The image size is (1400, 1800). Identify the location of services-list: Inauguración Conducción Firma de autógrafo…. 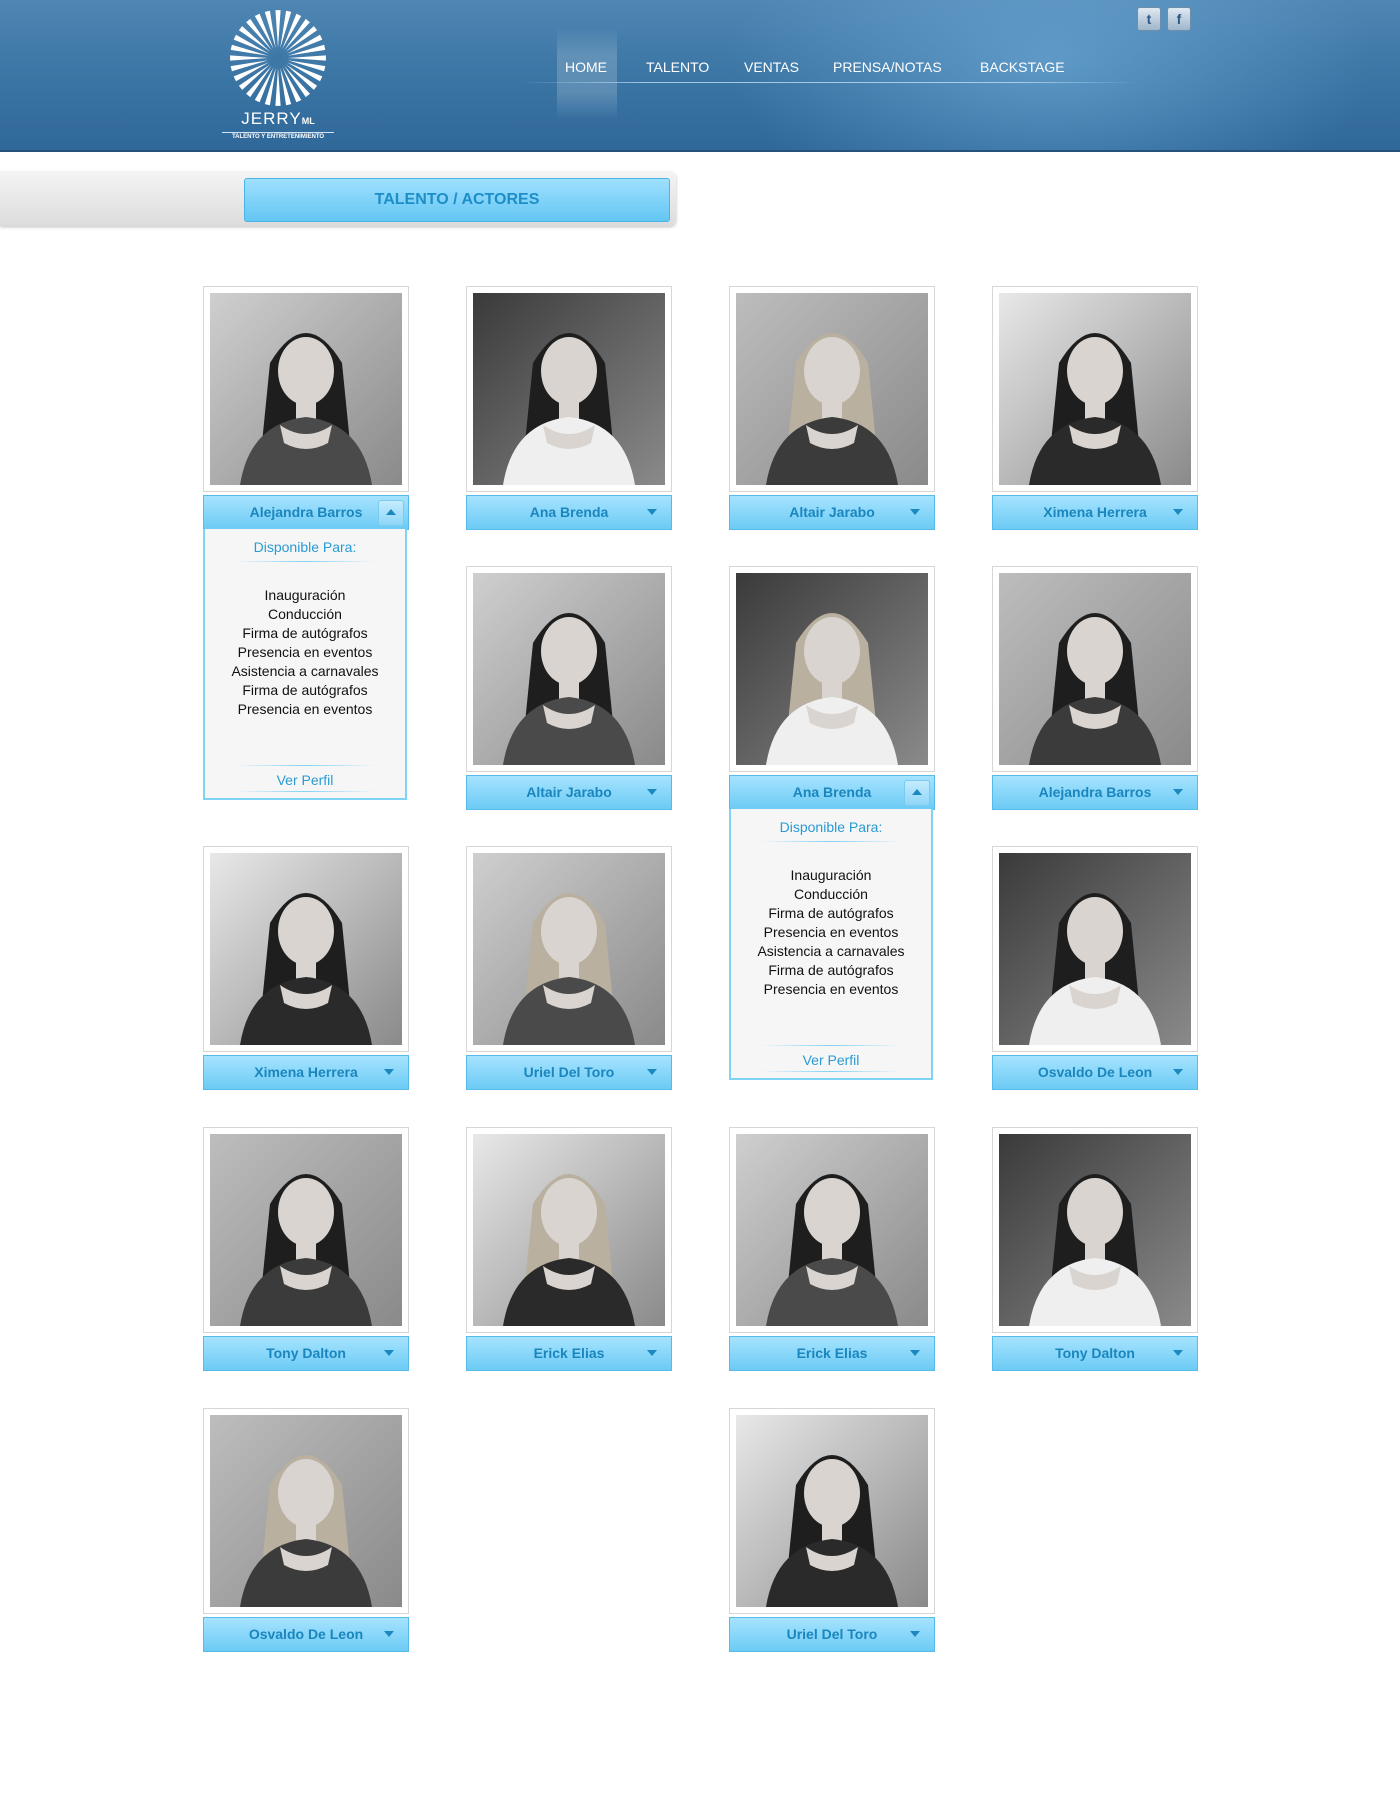
(305, 652).